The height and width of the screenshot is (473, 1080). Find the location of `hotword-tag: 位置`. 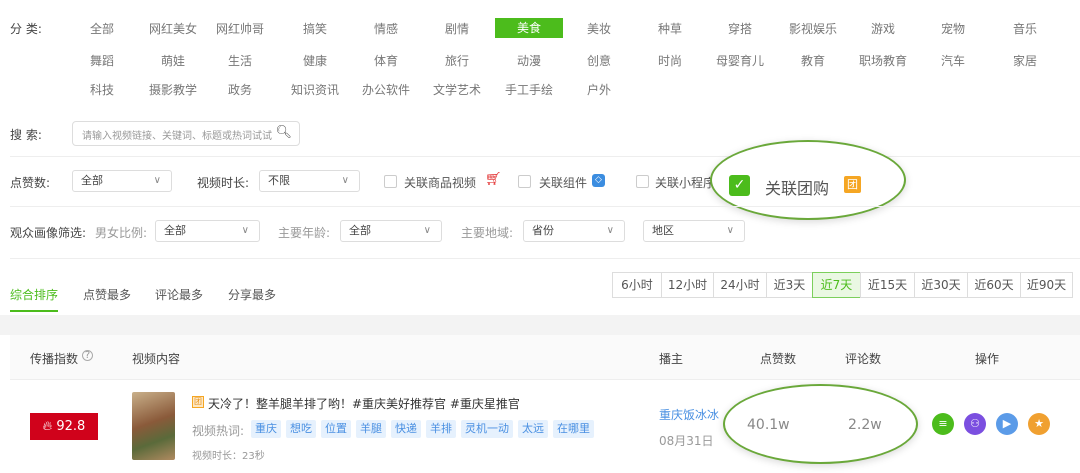

hotword-tag: 位置 is located at coordinates (336, 429).